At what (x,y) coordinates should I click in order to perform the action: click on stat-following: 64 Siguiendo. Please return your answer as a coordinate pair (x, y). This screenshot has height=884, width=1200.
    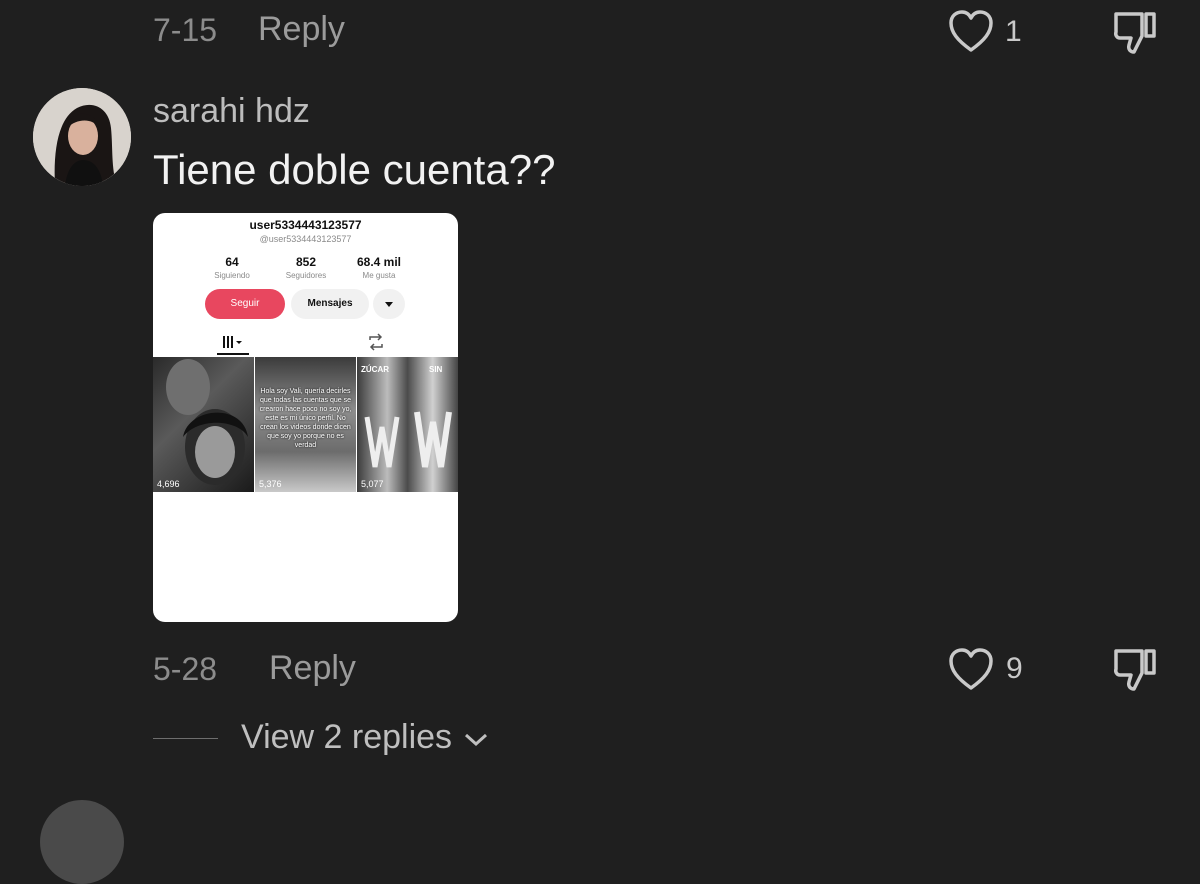
    Looking at the image, I should click on (232, 267).